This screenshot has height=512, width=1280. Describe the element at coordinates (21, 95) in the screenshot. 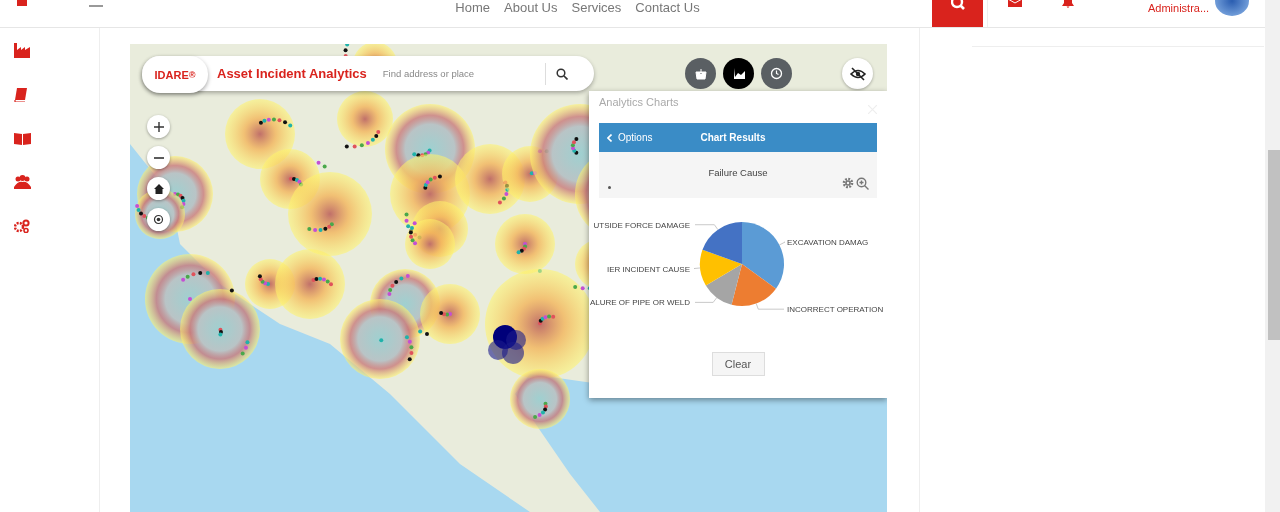

I see `book-icon` at that location.